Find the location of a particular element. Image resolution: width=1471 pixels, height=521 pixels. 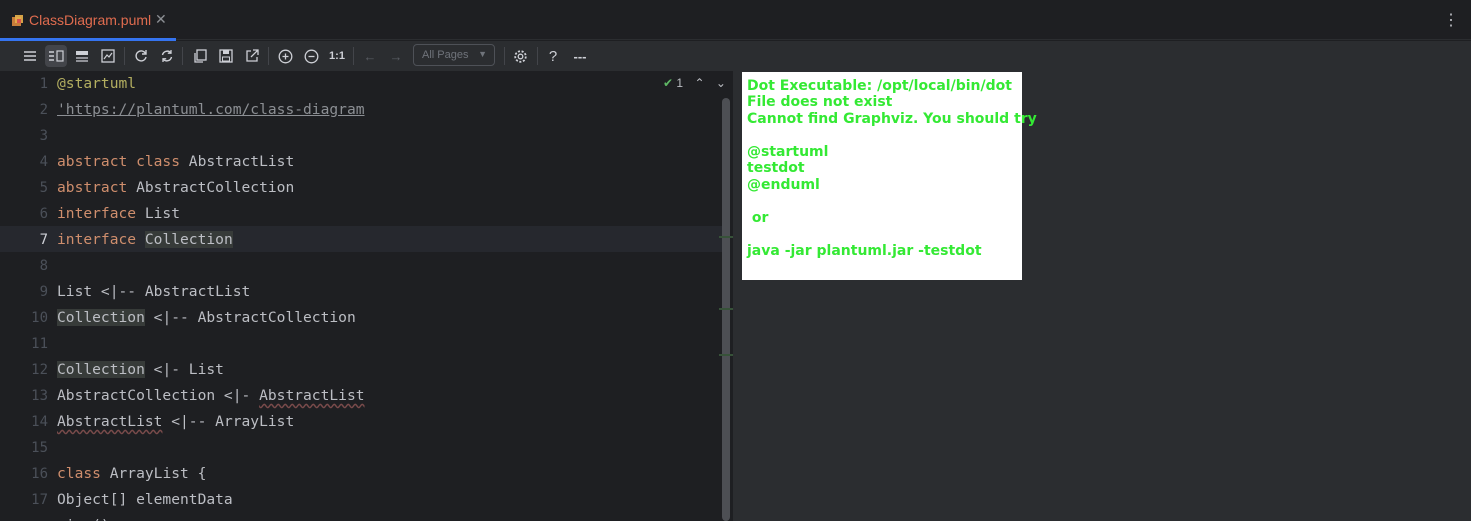

preview-text-line: @startuml is located at coordinates (788, 152).